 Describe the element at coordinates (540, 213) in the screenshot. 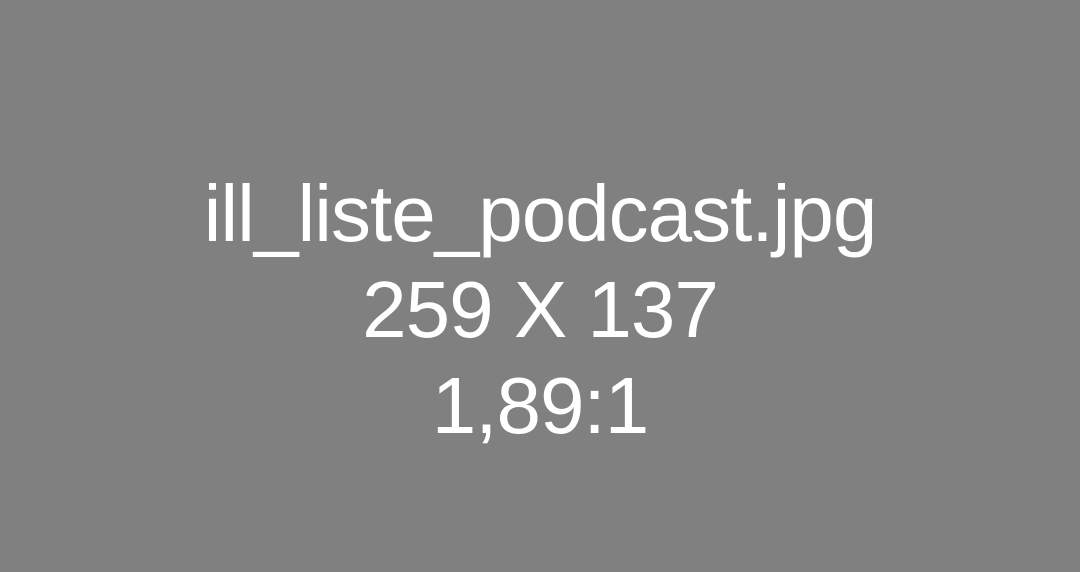

I see `placeholder-filename: ill_liste_podcast.jpg` at that location.